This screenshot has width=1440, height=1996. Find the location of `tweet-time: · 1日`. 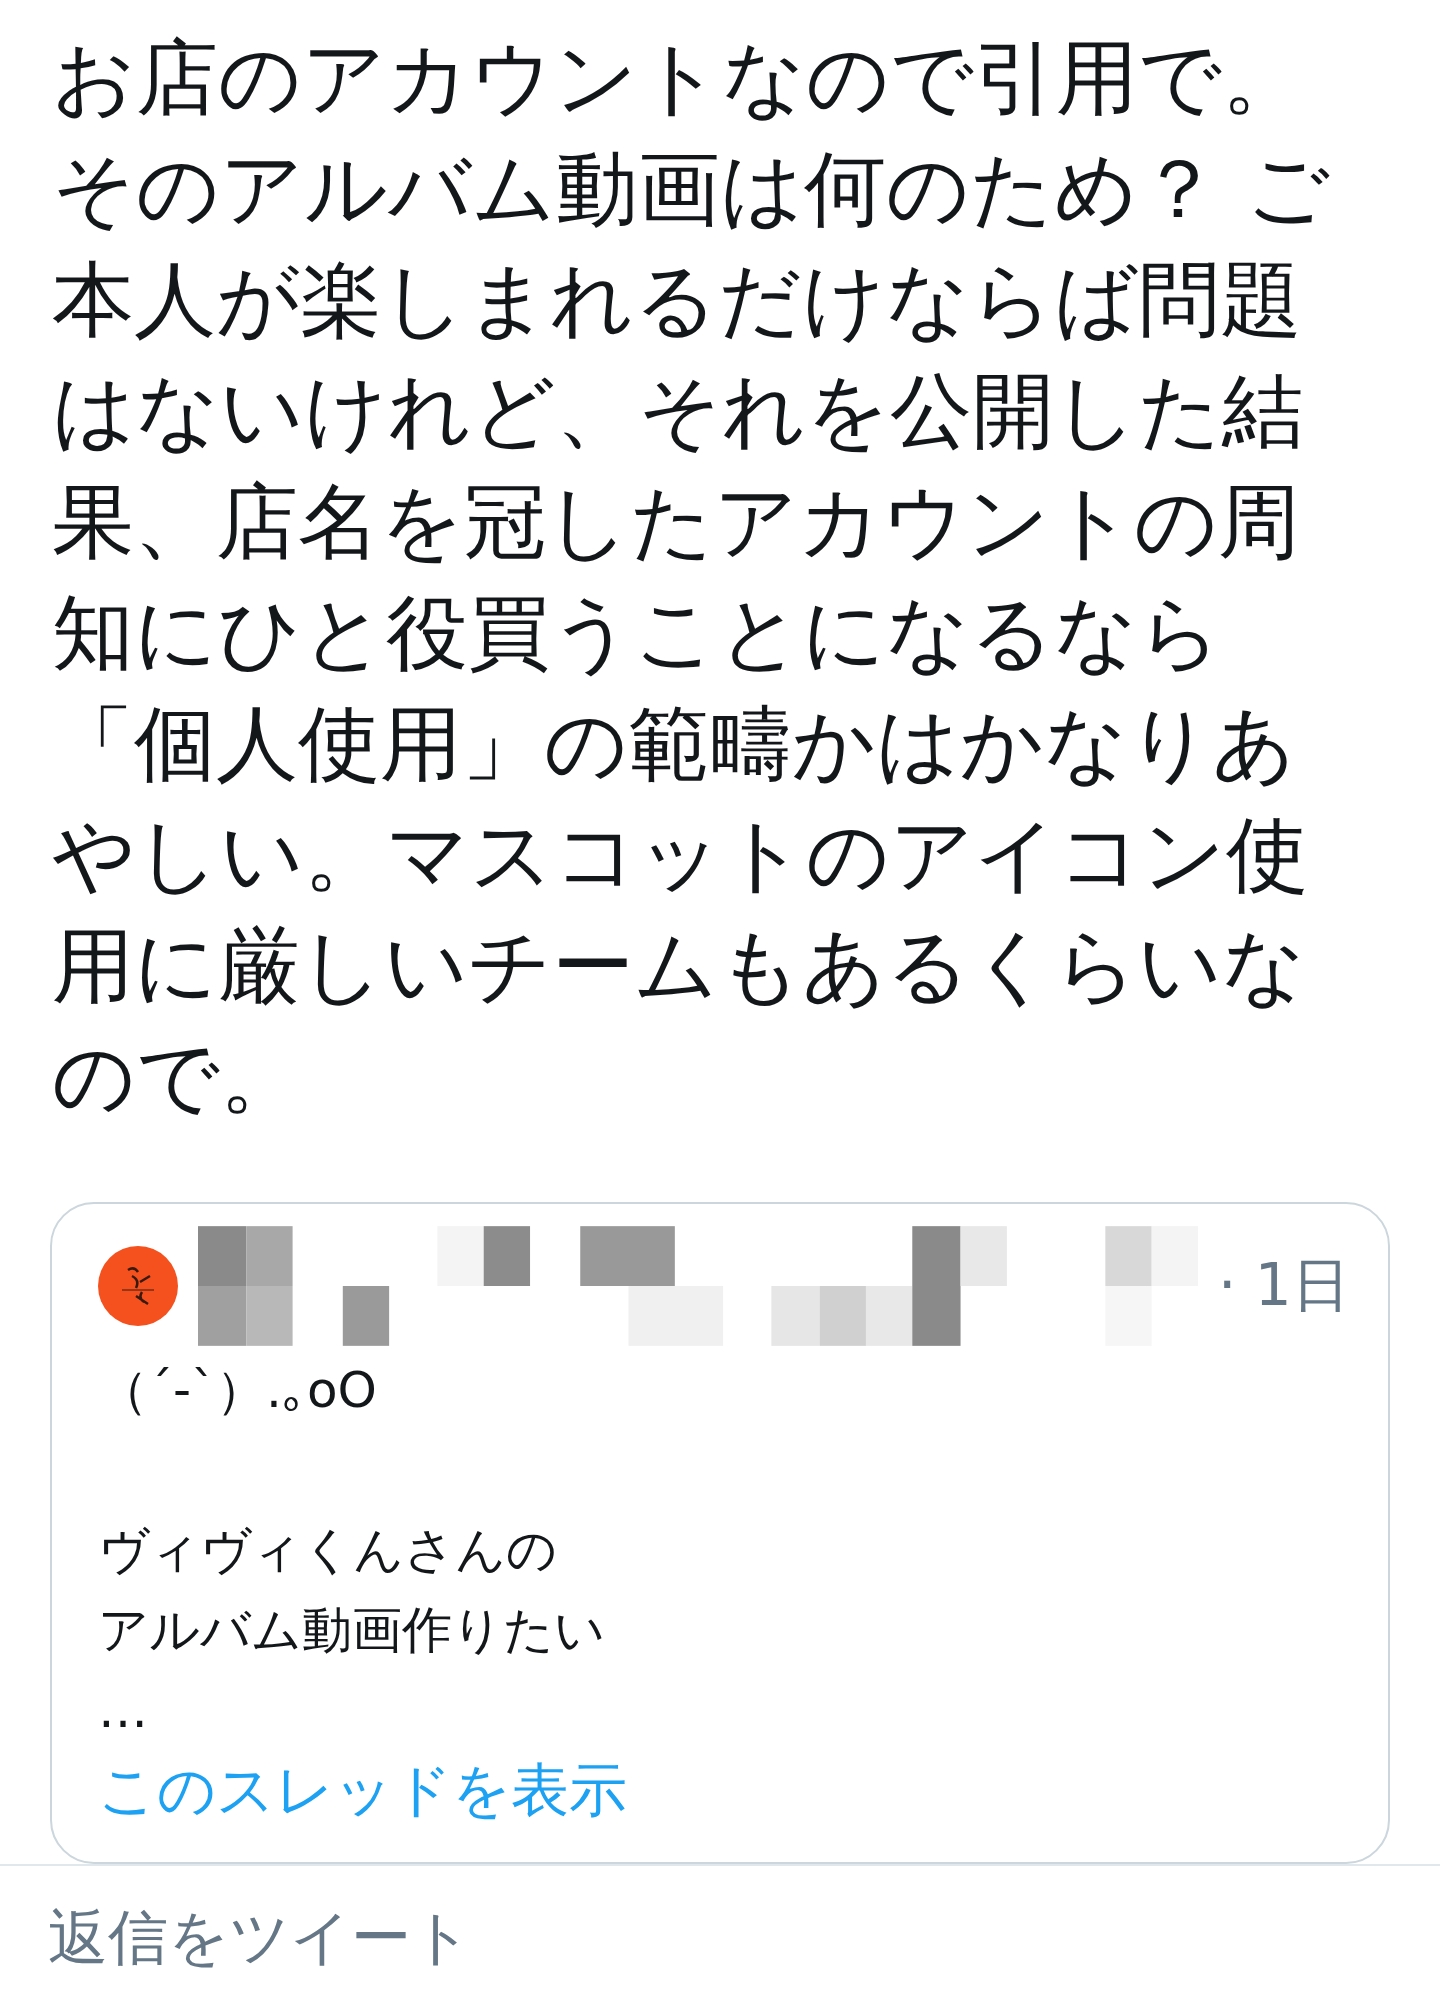

tweet-time: · 1日 is located at coordinates (1284, 1285).